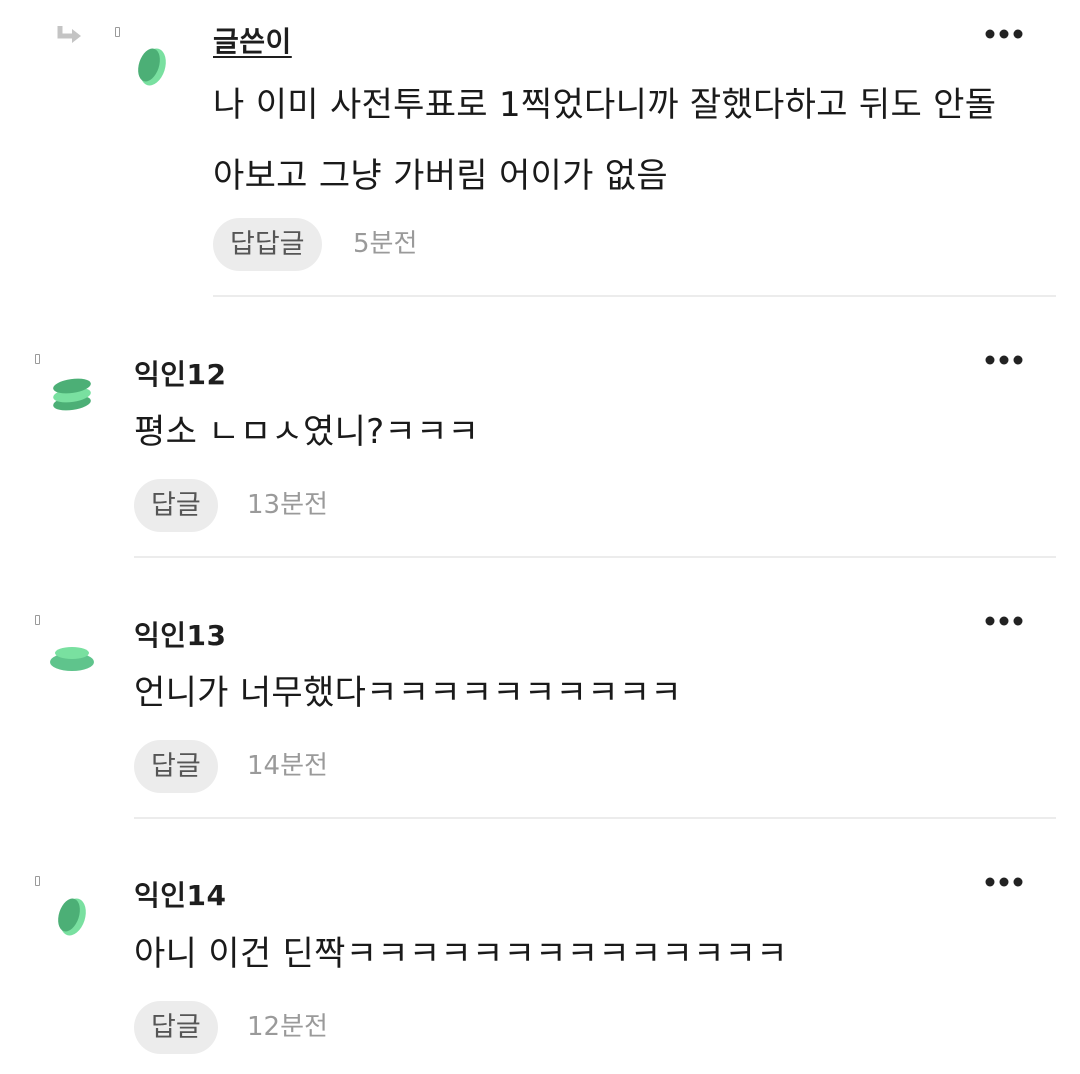 This screenshot has height=1074, width=1080. I want to click on comment-time: 5분전, so click(385, 244).